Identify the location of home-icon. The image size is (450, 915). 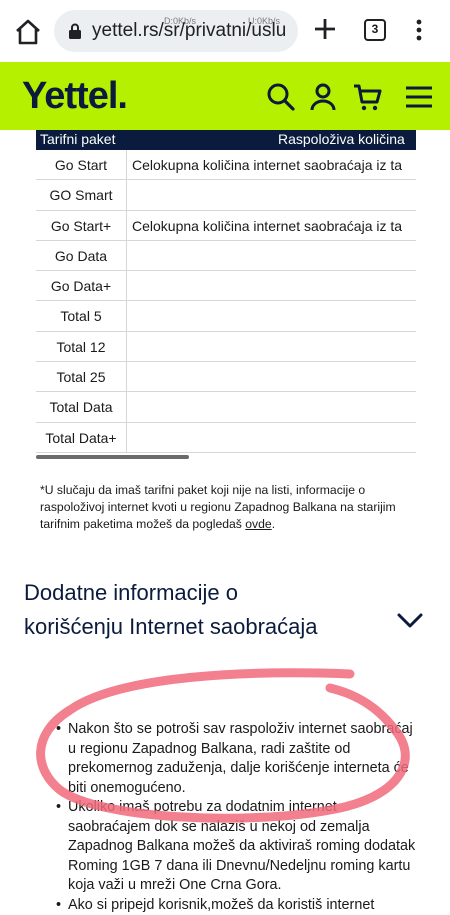
(28, 32).